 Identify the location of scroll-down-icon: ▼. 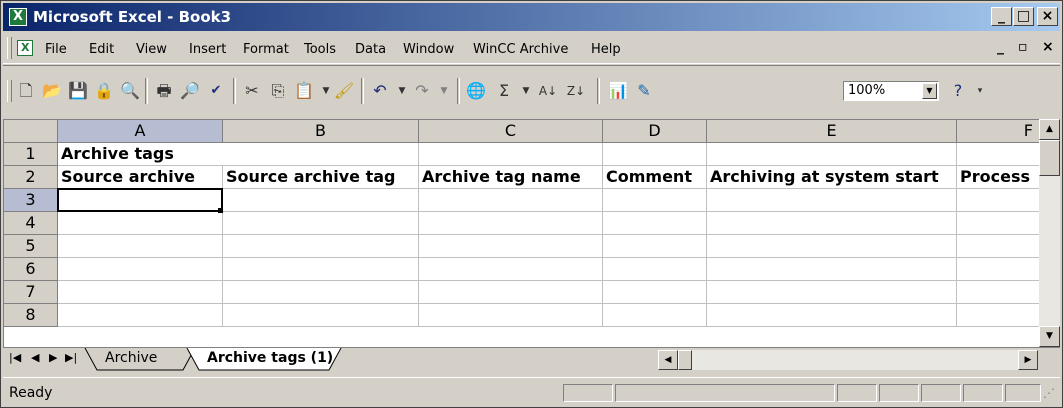
(1049, 336).